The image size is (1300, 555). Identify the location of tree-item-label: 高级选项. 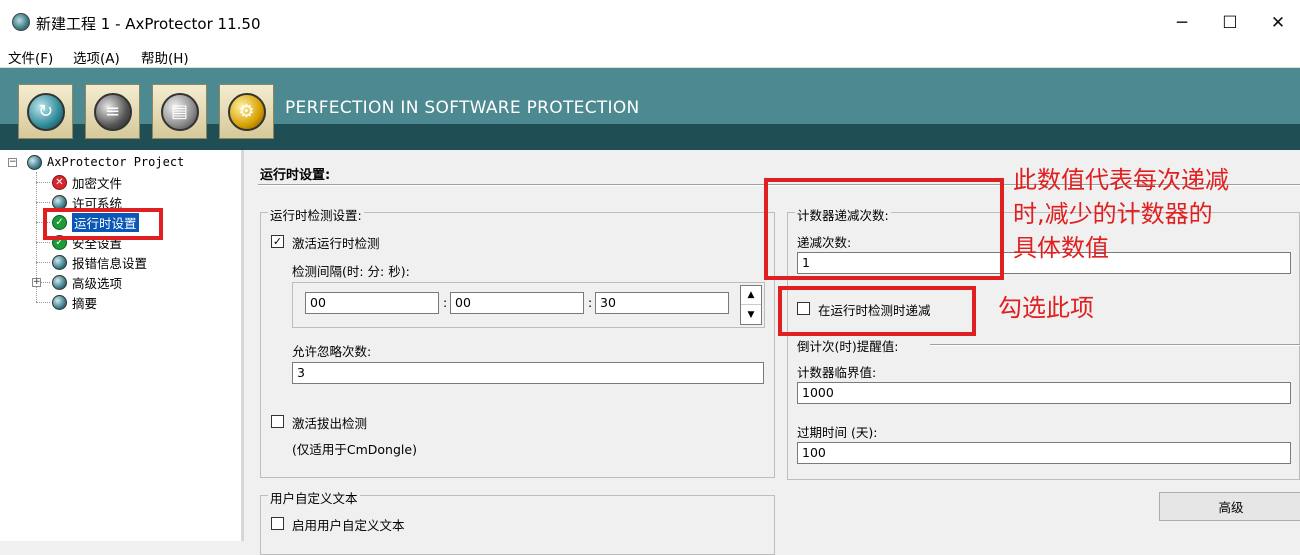
(97, 283).